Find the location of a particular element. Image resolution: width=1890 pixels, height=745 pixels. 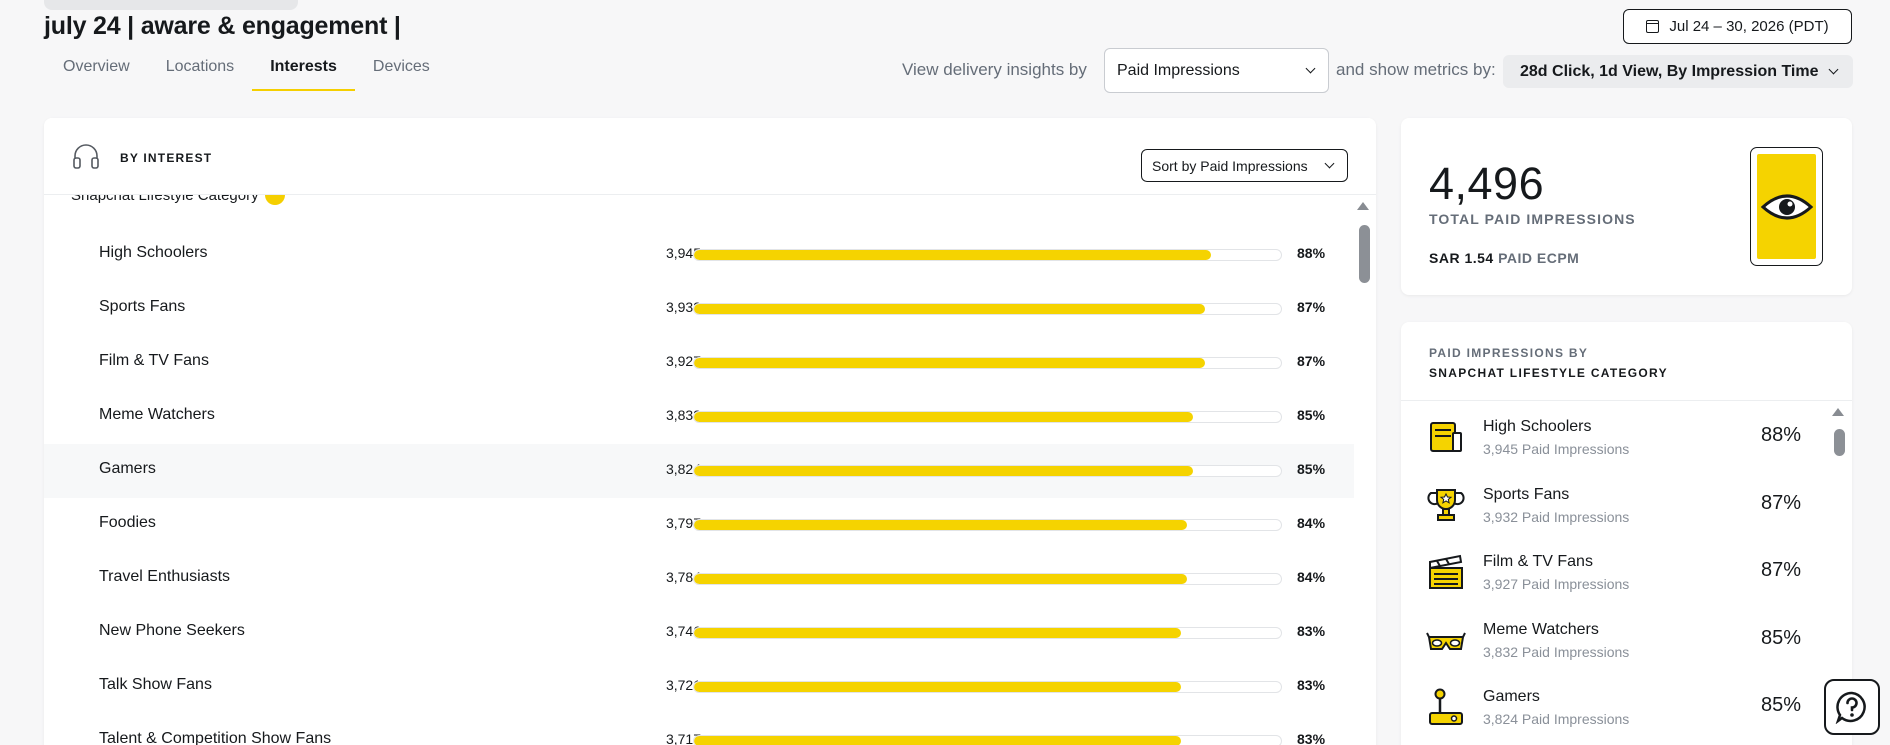

date-range-label: Jul 24 – 30, 2026 (PDT) is located at coordinates (1749, 26).